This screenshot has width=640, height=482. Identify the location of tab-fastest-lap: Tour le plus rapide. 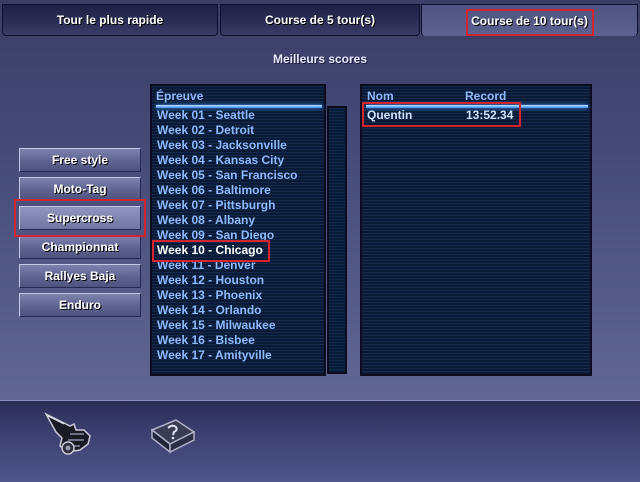
(110, 20).